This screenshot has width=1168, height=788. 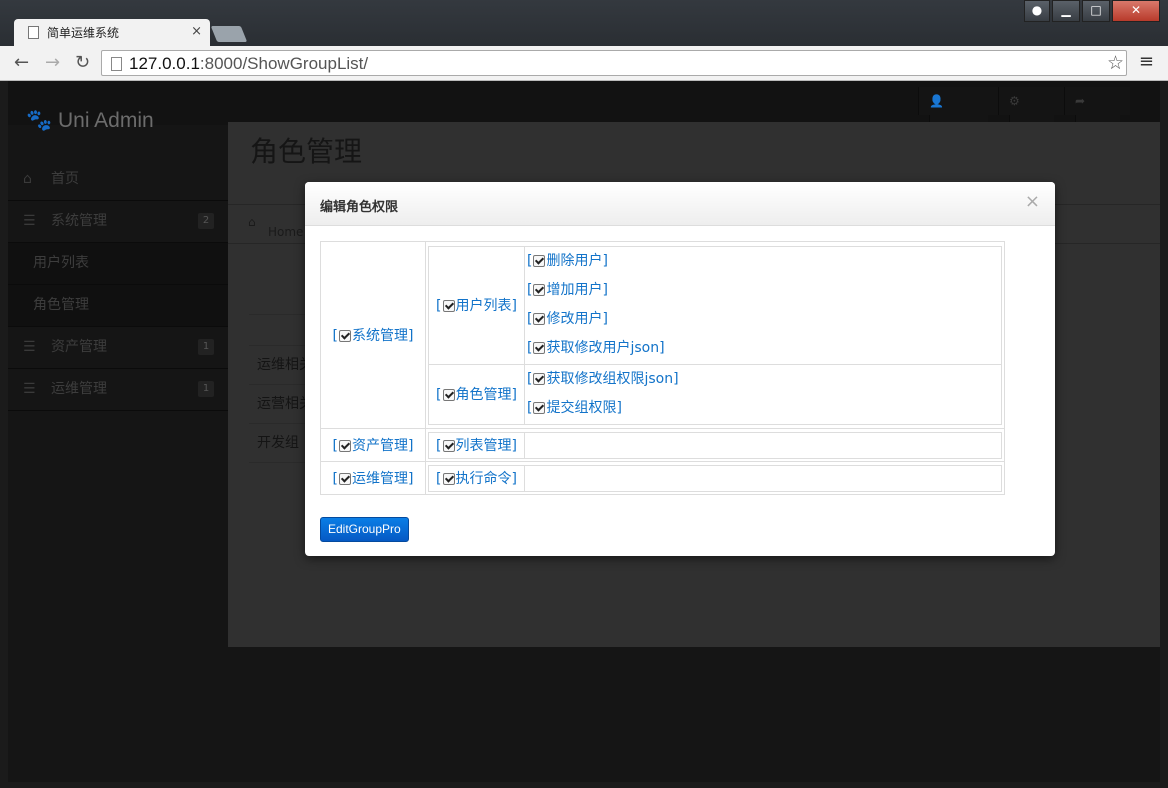 What do you see at coordinates (118, 348) in the screenshot?
I see `sidebar-item-assets: ☰ 资产管理 1` at bounding box center [118, 348].